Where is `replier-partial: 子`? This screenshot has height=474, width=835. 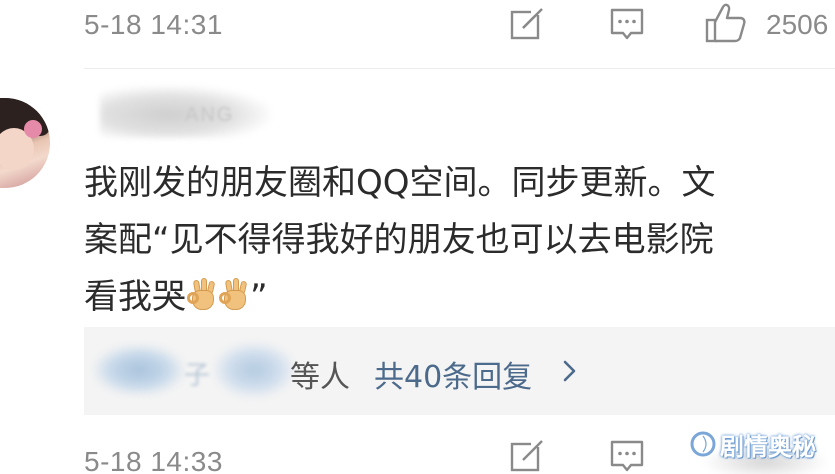 replier-partial: 子 is located at coordinates (197, 376).